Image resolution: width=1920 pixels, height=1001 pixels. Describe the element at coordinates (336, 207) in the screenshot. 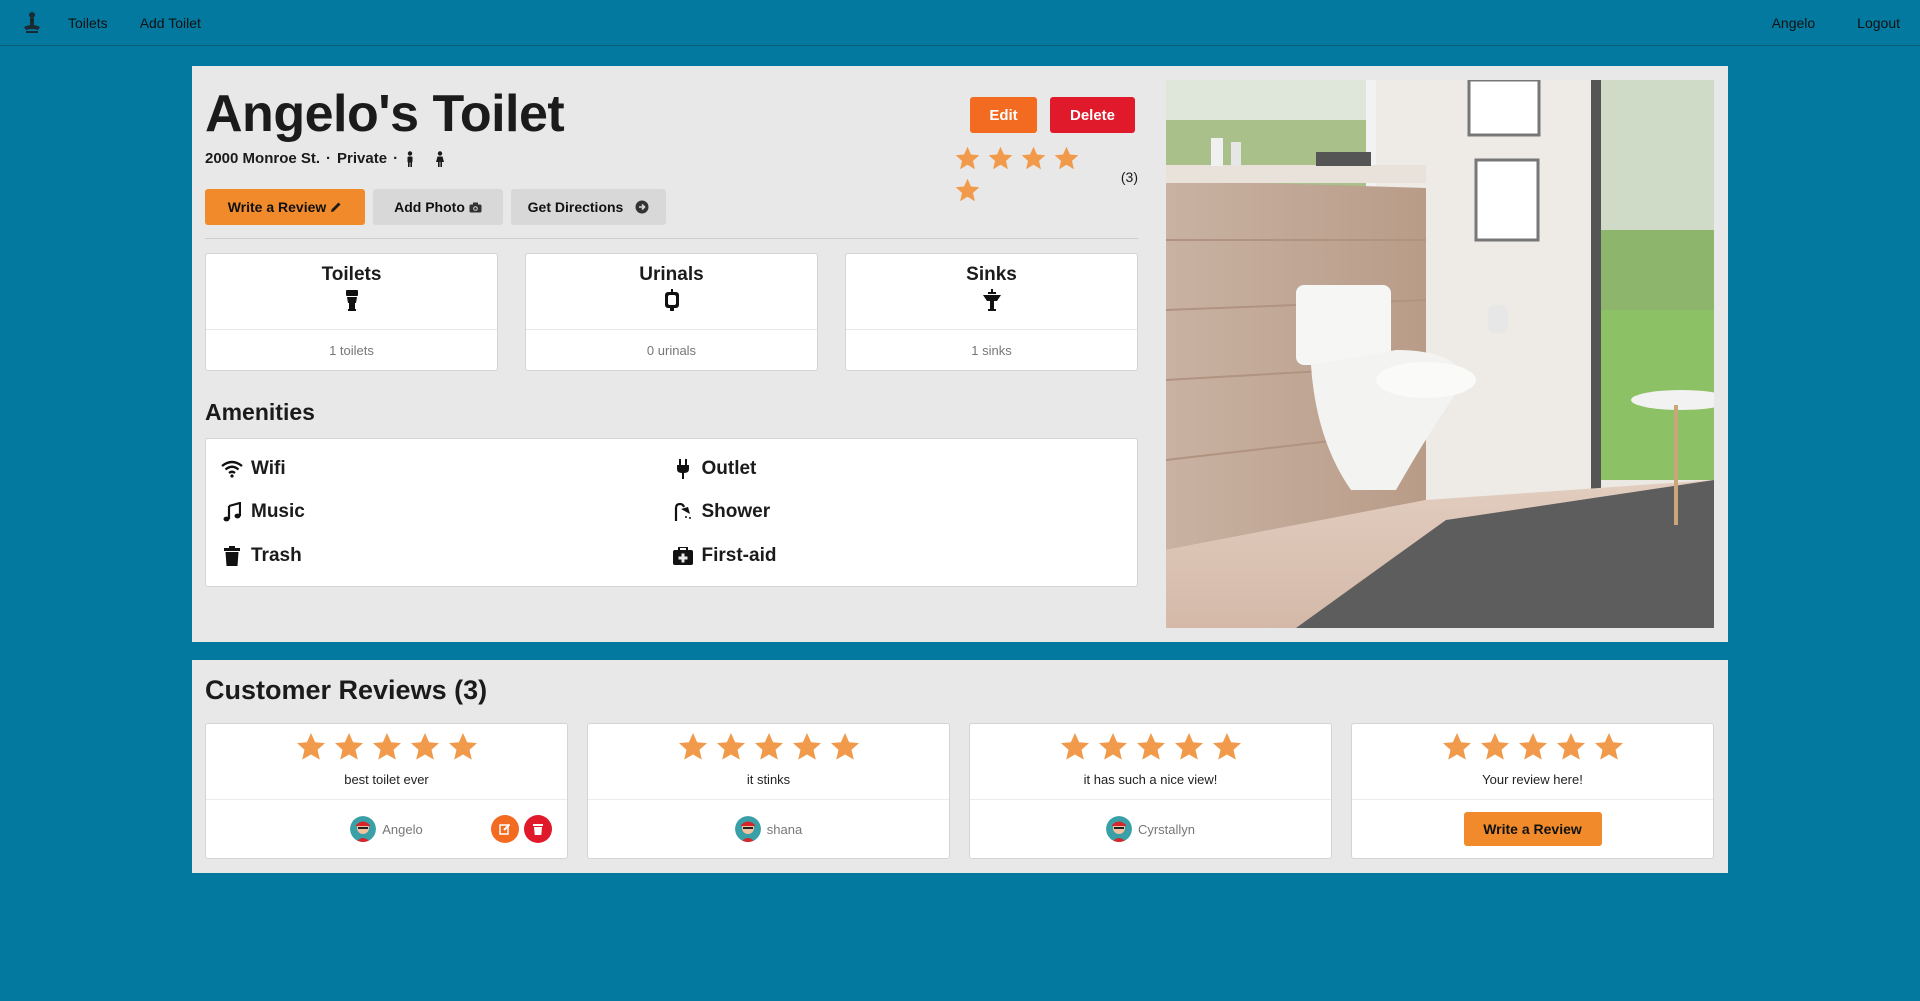

I see `pencil-icon` at that location.